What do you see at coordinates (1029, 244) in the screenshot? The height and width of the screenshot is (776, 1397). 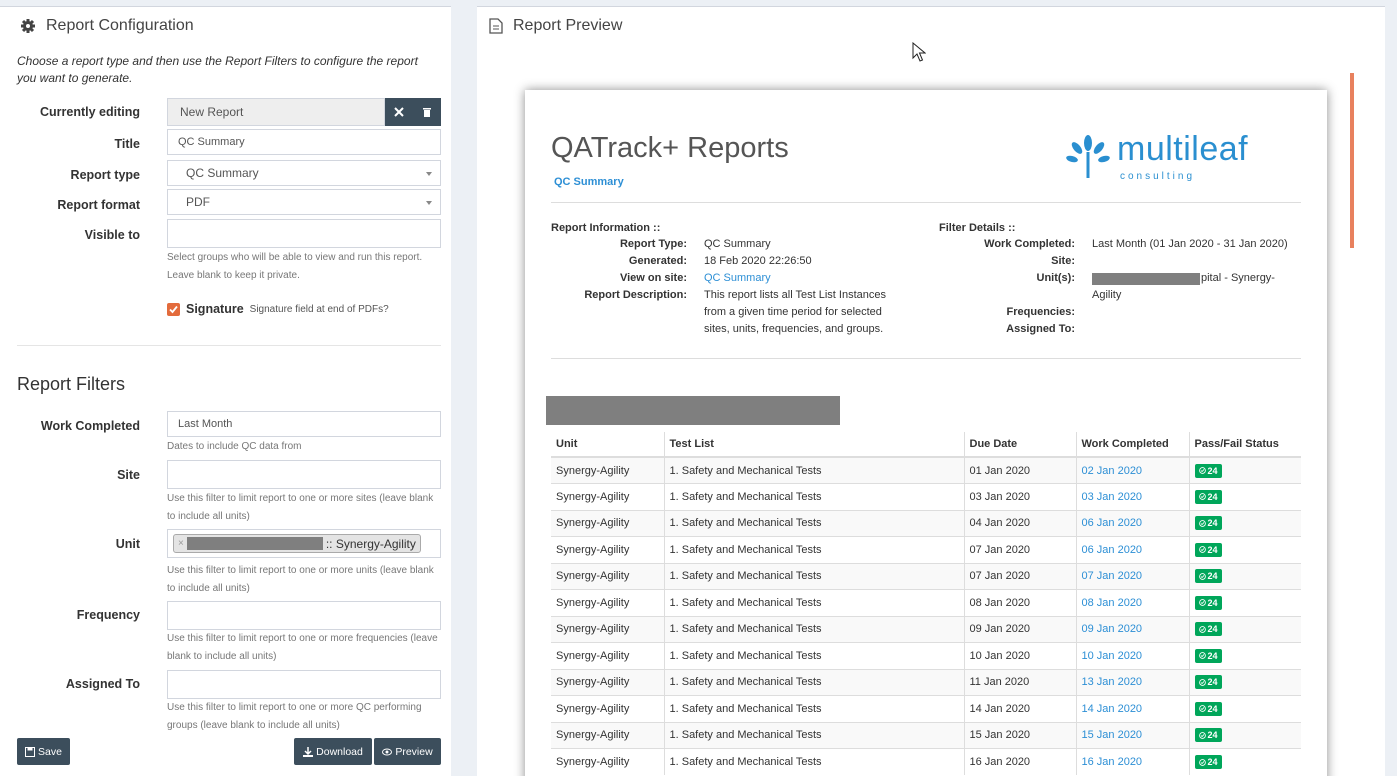 I see `info-key: Work Completed:` at bounding box center [1029, 244].